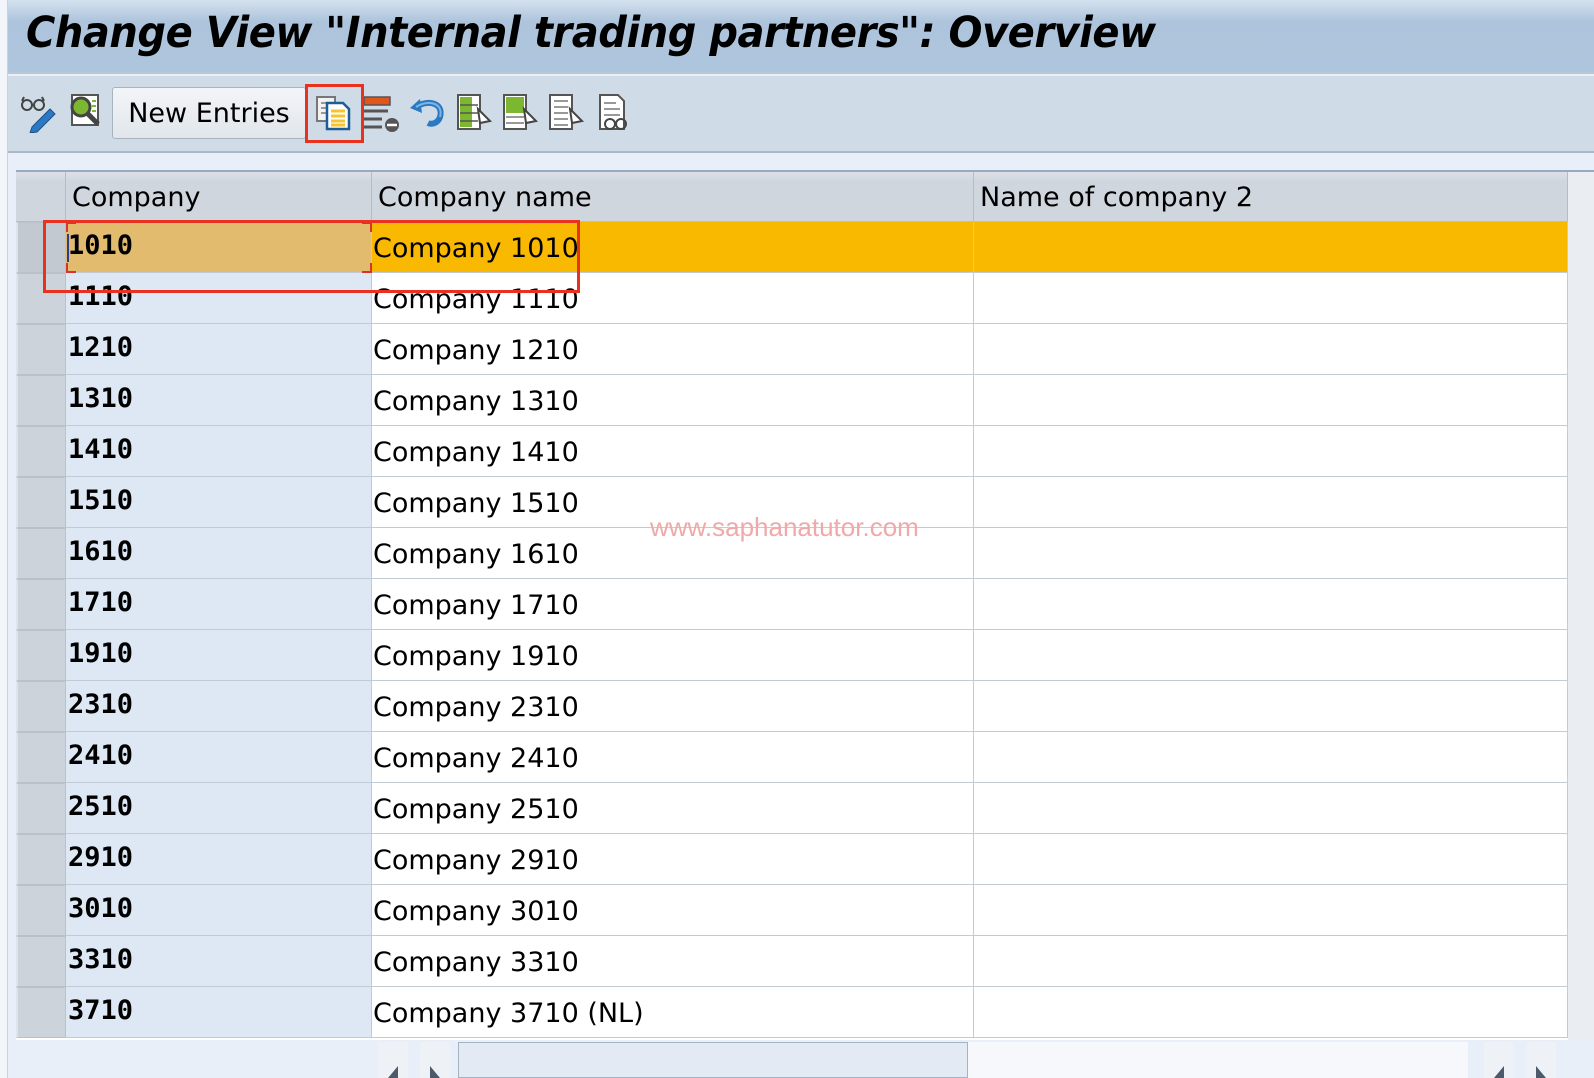 The height and width of the screenshot is (1078, 1594). What do you see at coordinates (219, 961) in the screenshot?
I see `company-code-cell: 3310` at bounding box center [219, 961].